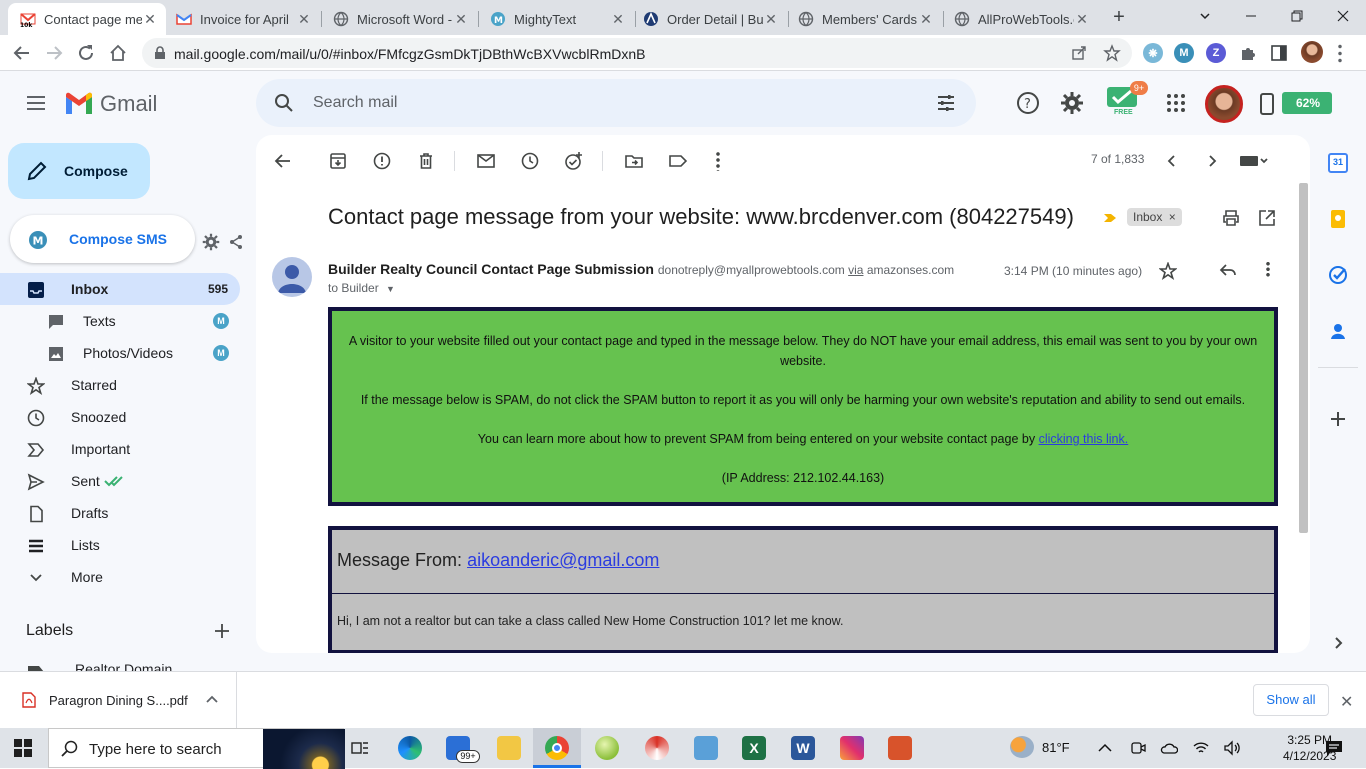 This screenshot has width=1366, height=769. I want to click on excel-icon: X, so click(754, 748).